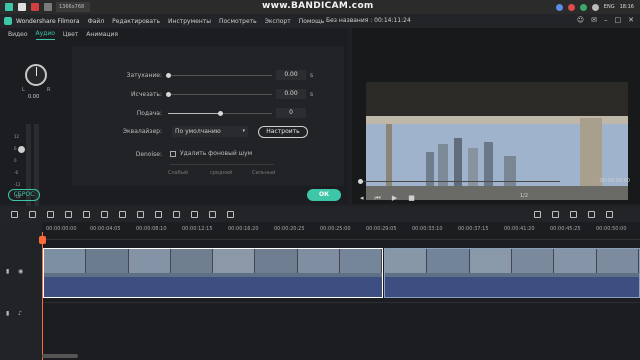 The height and width of the screenshot is (360, 640). What do you see at coordinates (222, 164) in the screenshot?
I see `denoise-track` at bounding box center [222, 164].